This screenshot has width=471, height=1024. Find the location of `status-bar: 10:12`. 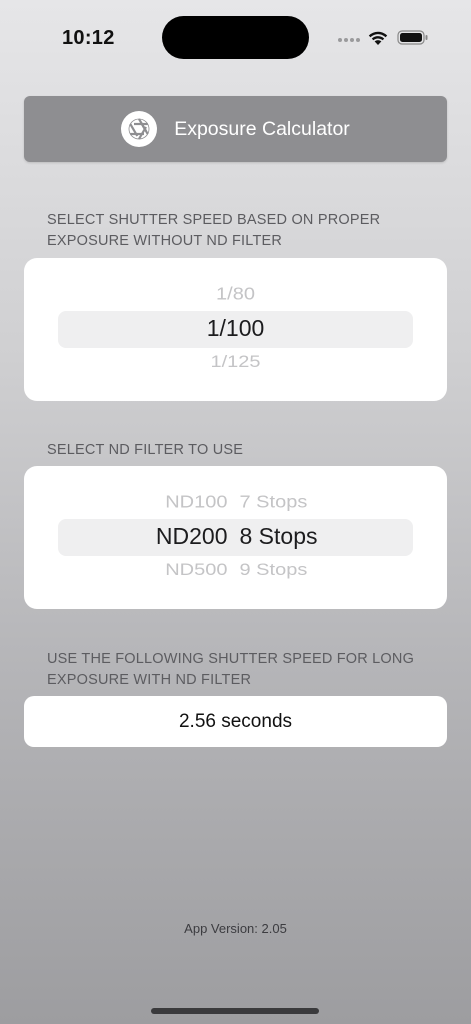

status-bar: 10:12 is located at coordinates (235, 38).